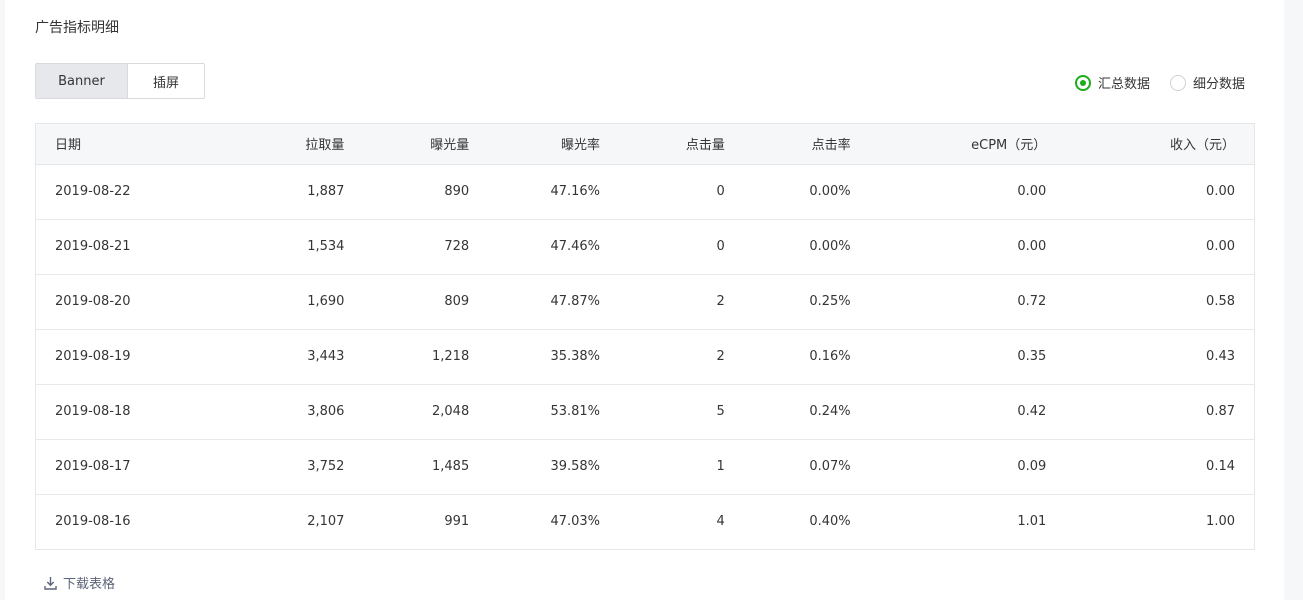  I want to click on cell-impressions: 1,218, so click(426, 356).